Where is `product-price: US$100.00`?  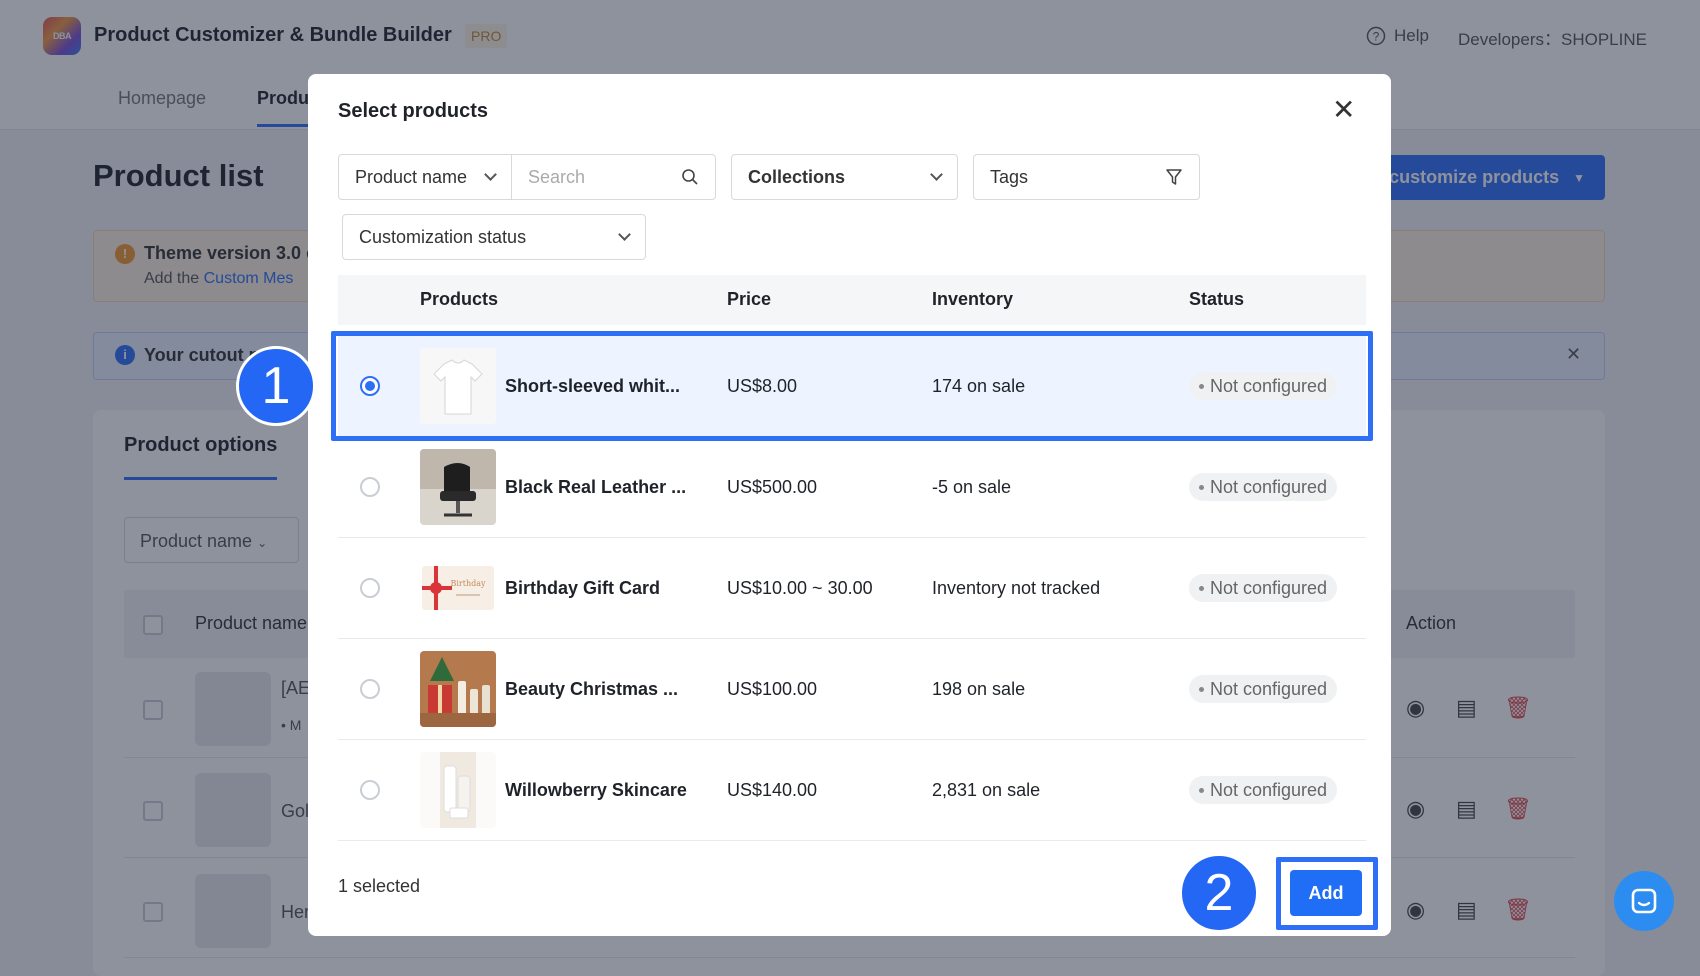 product-price: US$100.00 is located at coordinates (772, 689).